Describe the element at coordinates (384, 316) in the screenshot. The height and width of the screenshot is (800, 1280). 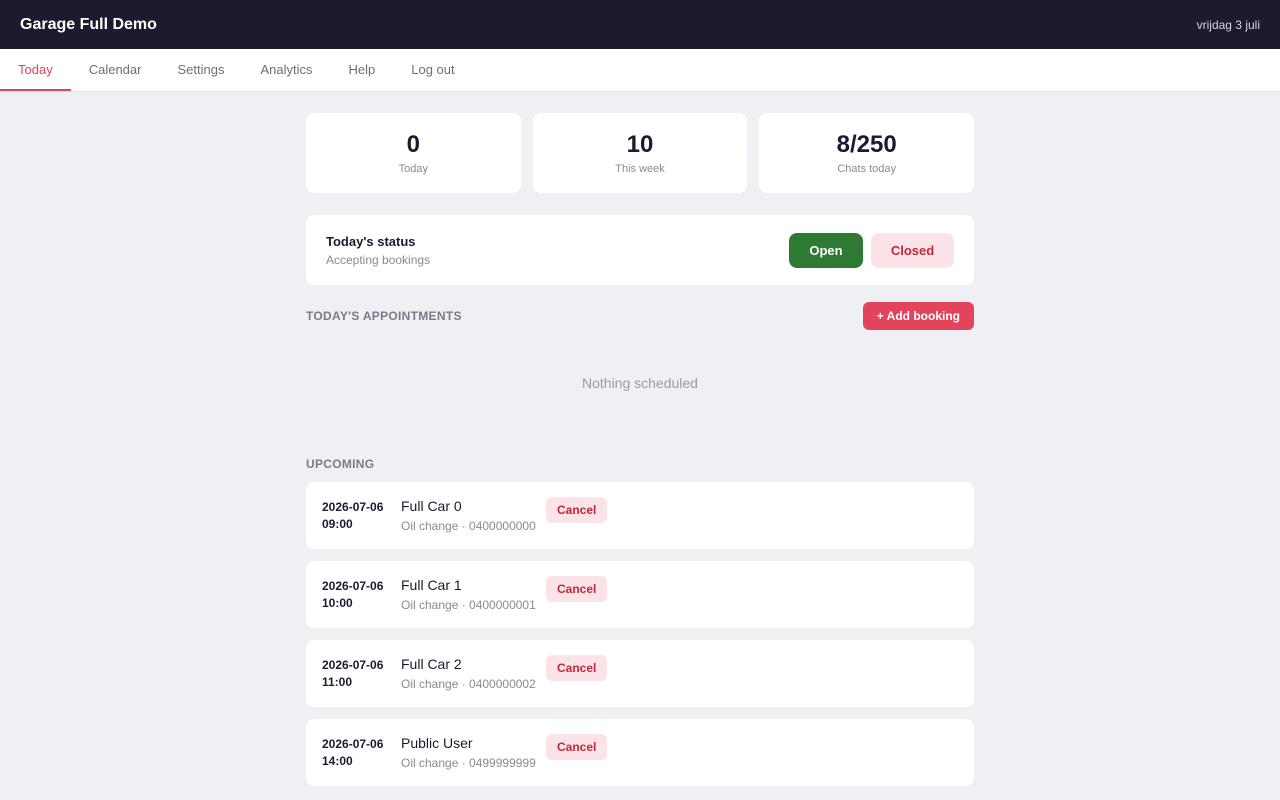
I see `section-title: TODAY'S APPOINTMENTS` at that location.